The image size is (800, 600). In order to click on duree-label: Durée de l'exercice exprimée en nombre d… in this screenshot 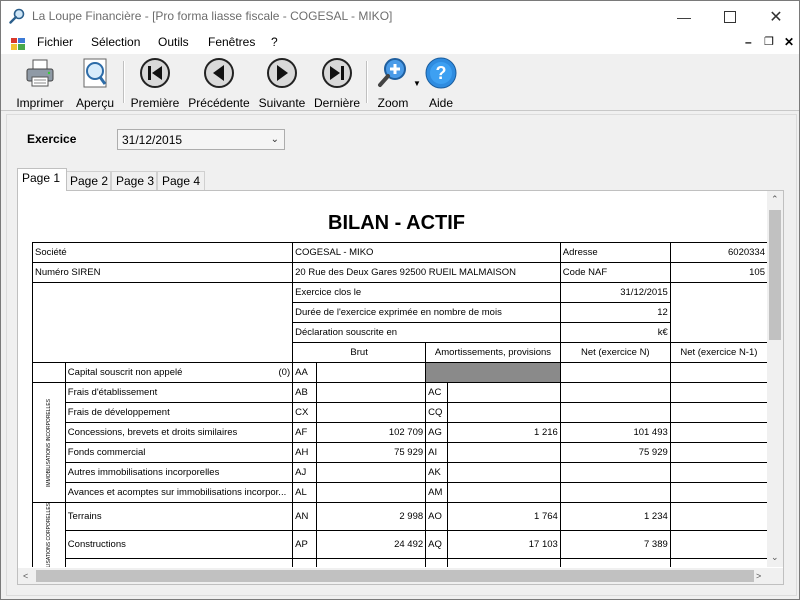, I will do `click(426, 312)`.